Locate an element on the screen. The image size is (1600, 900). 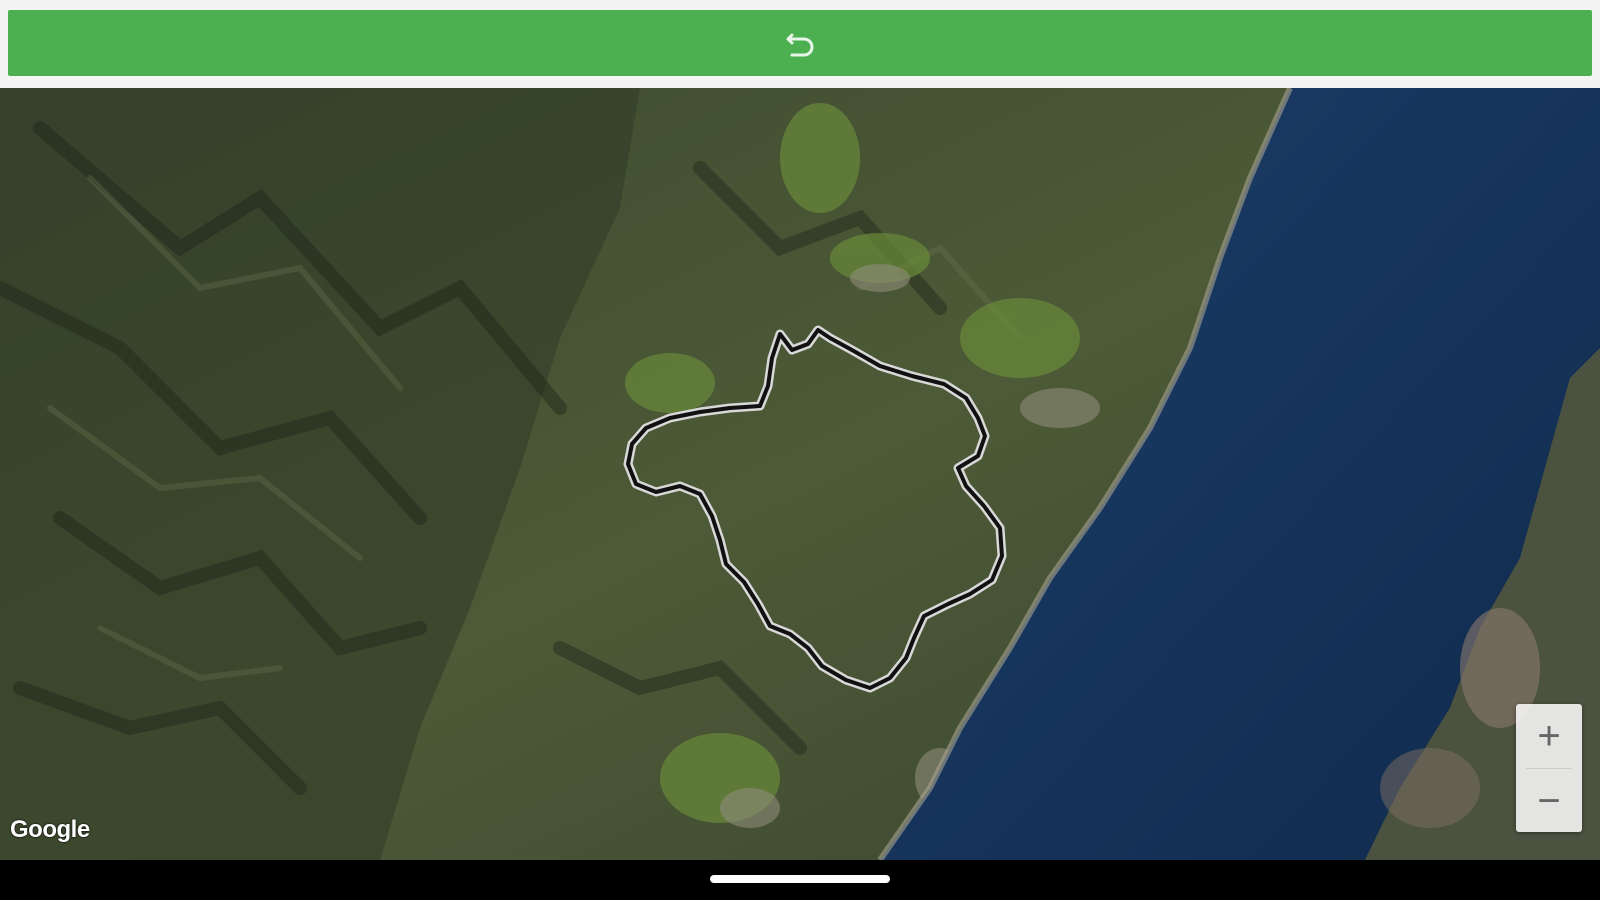
app-header is located at coordinates (800, 44).